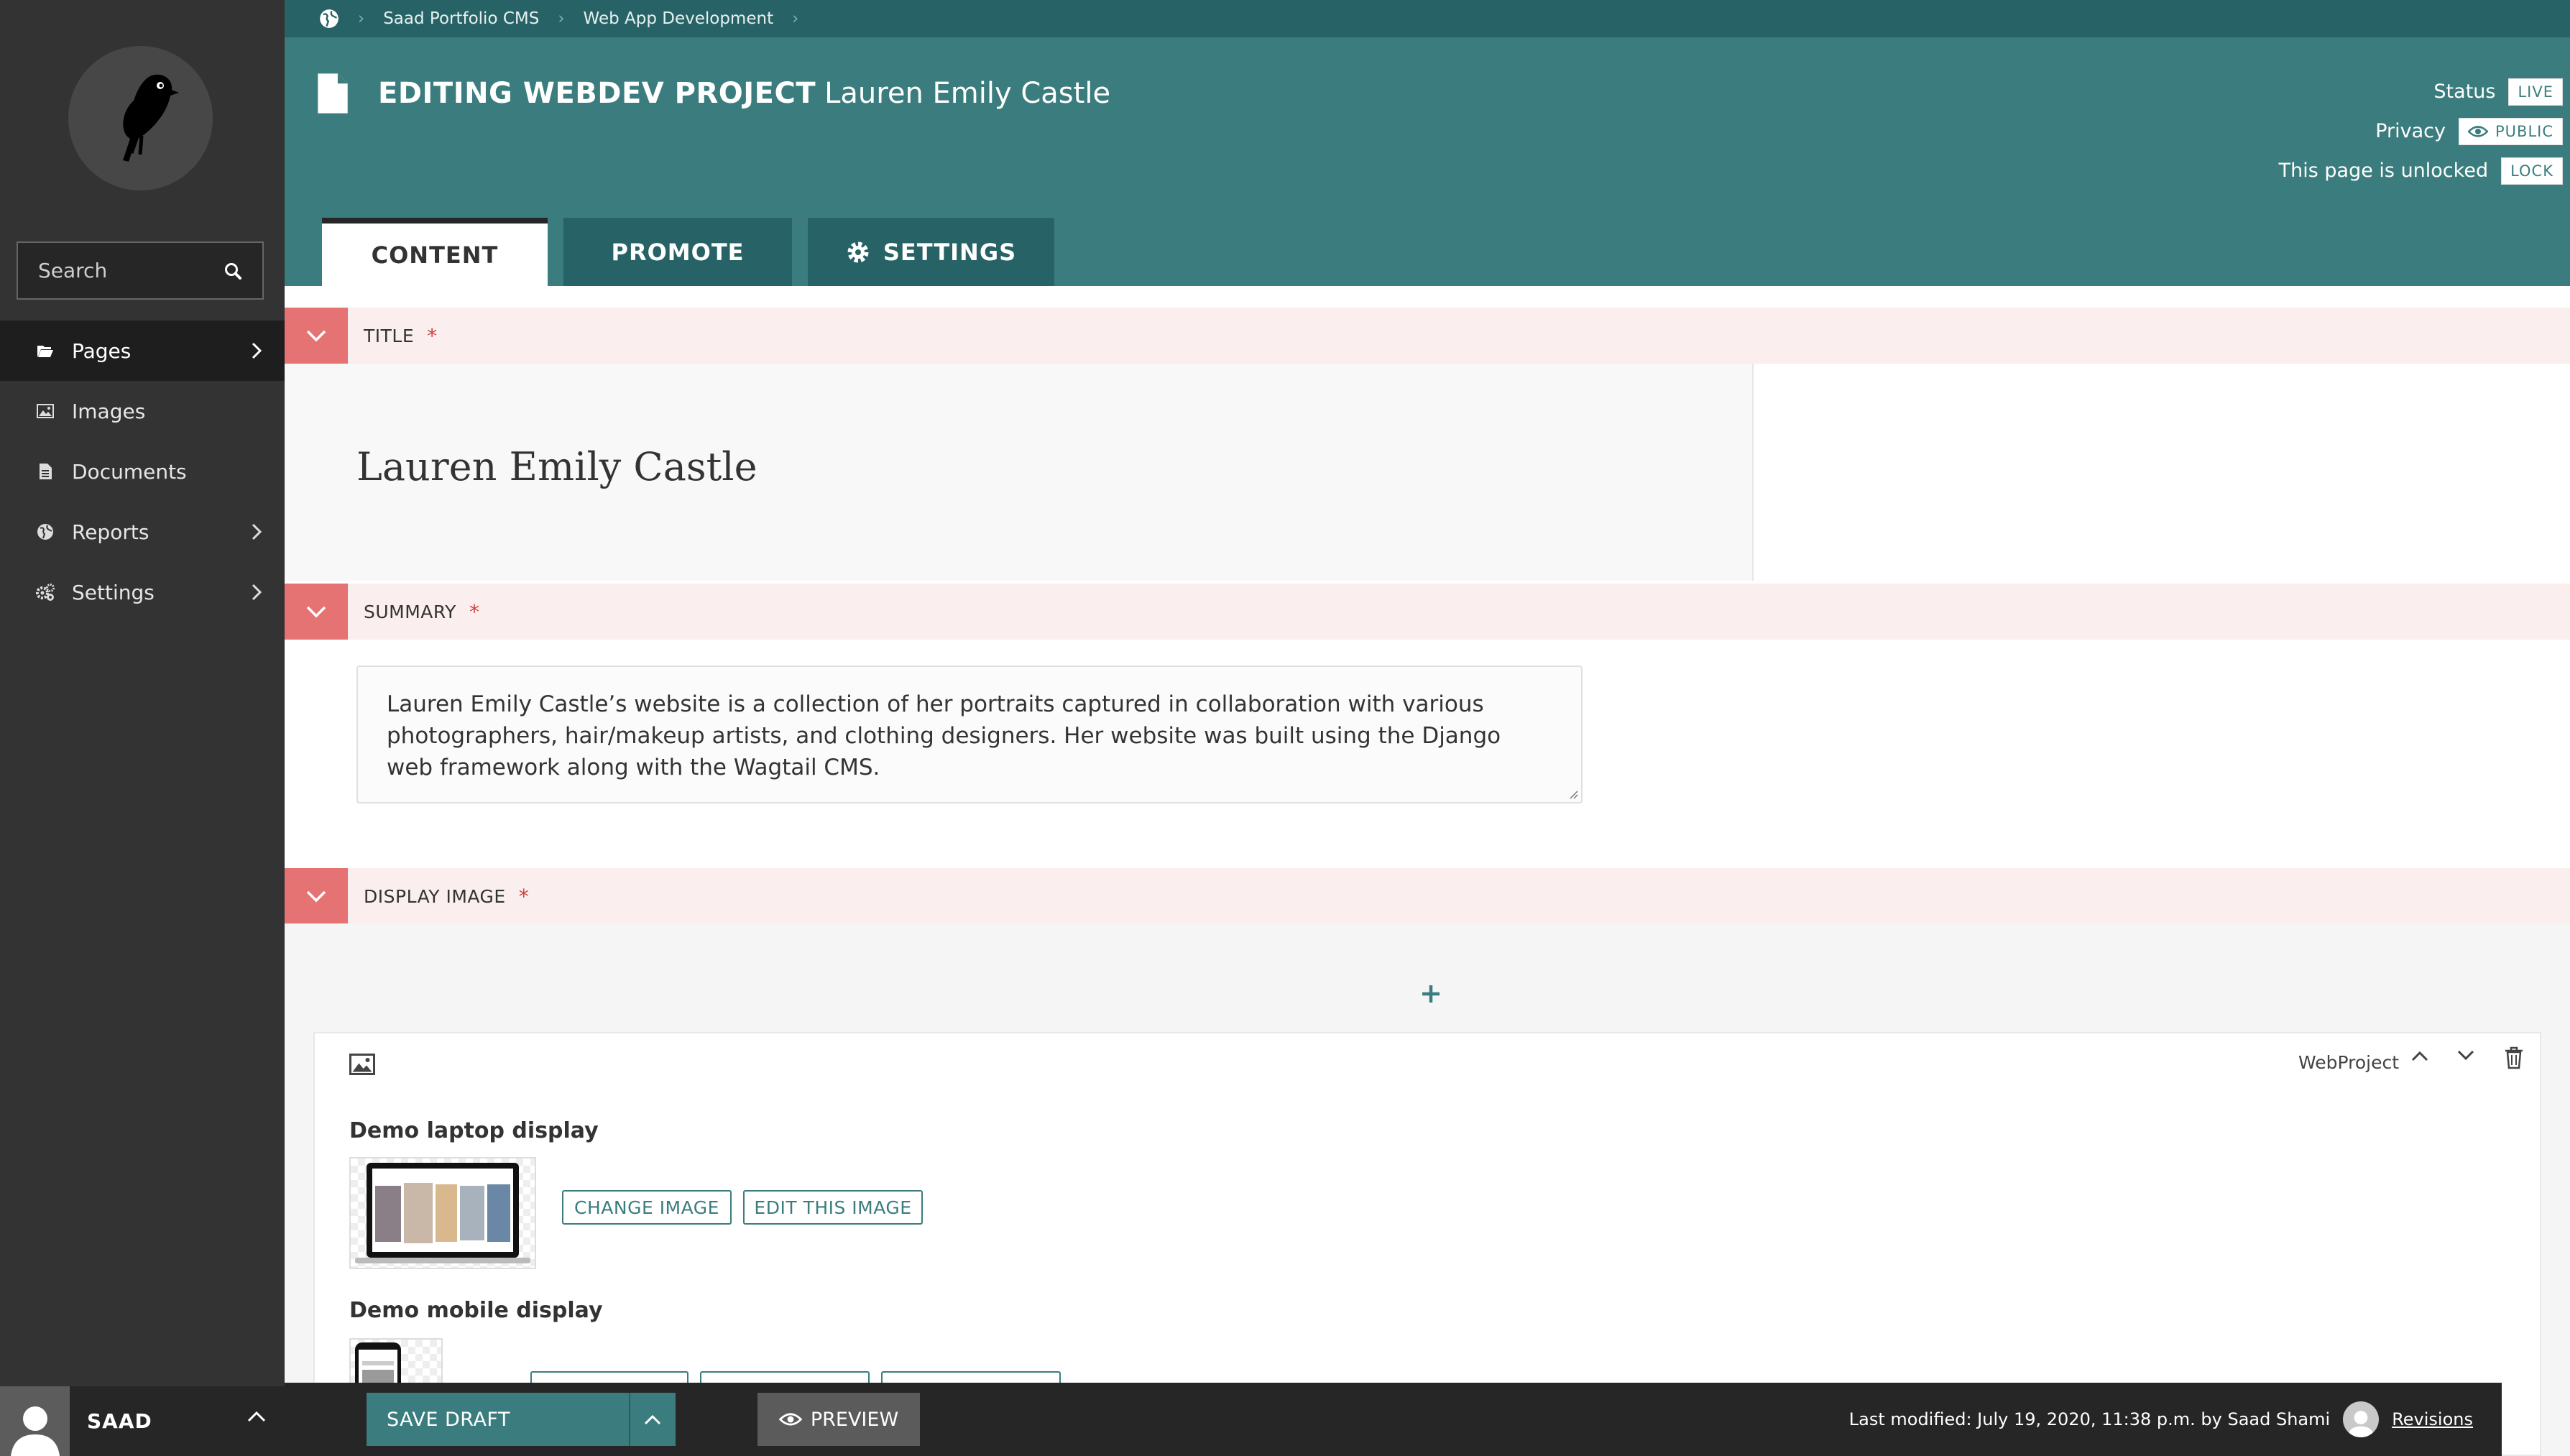 The width and height of the screenshot is (2570, 1456). I want to click on tab-bar: CONTENT PROMOTE SETTINGS, so click(696, 252).